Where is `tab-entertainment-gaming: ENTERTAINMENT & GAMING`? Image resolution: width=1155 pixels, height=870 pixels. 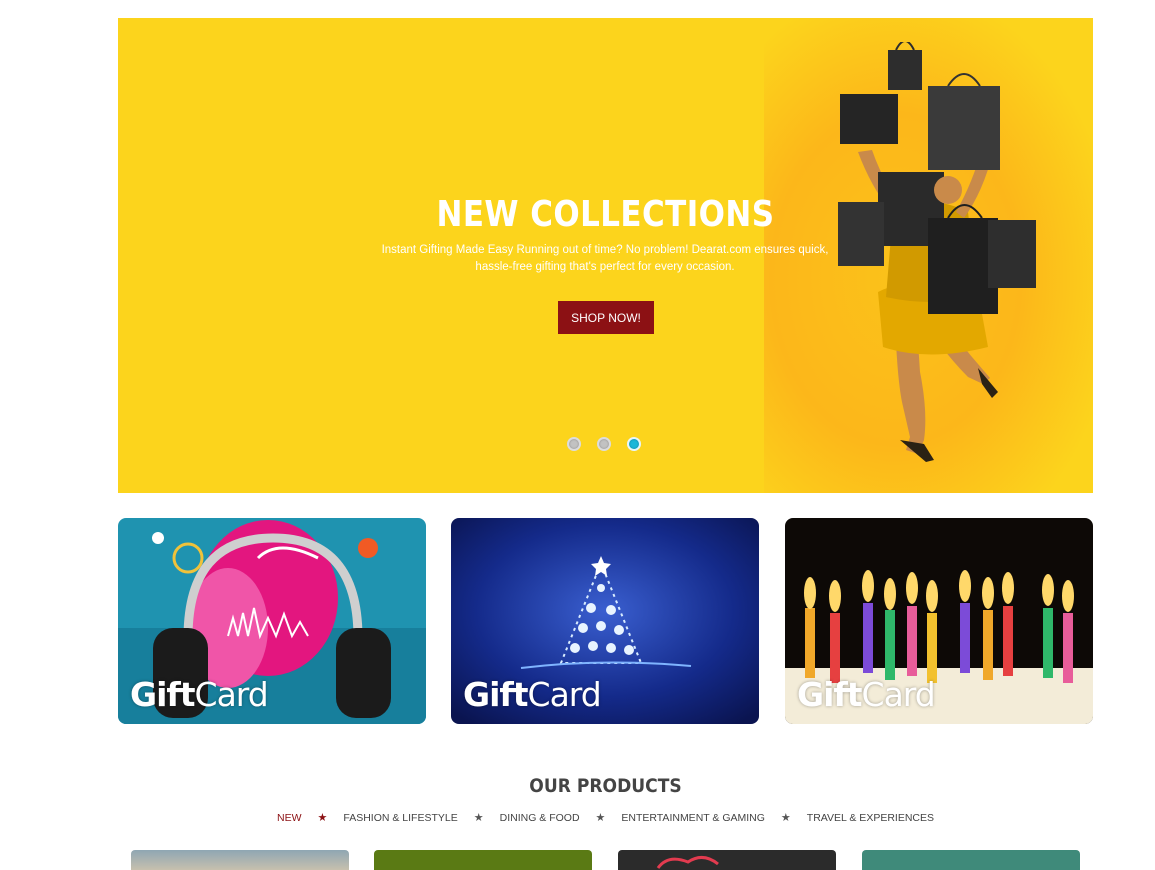 tab-entertainment-gaming: ENTERTAINMENT & GAMING is located at coordinates (693, 818).